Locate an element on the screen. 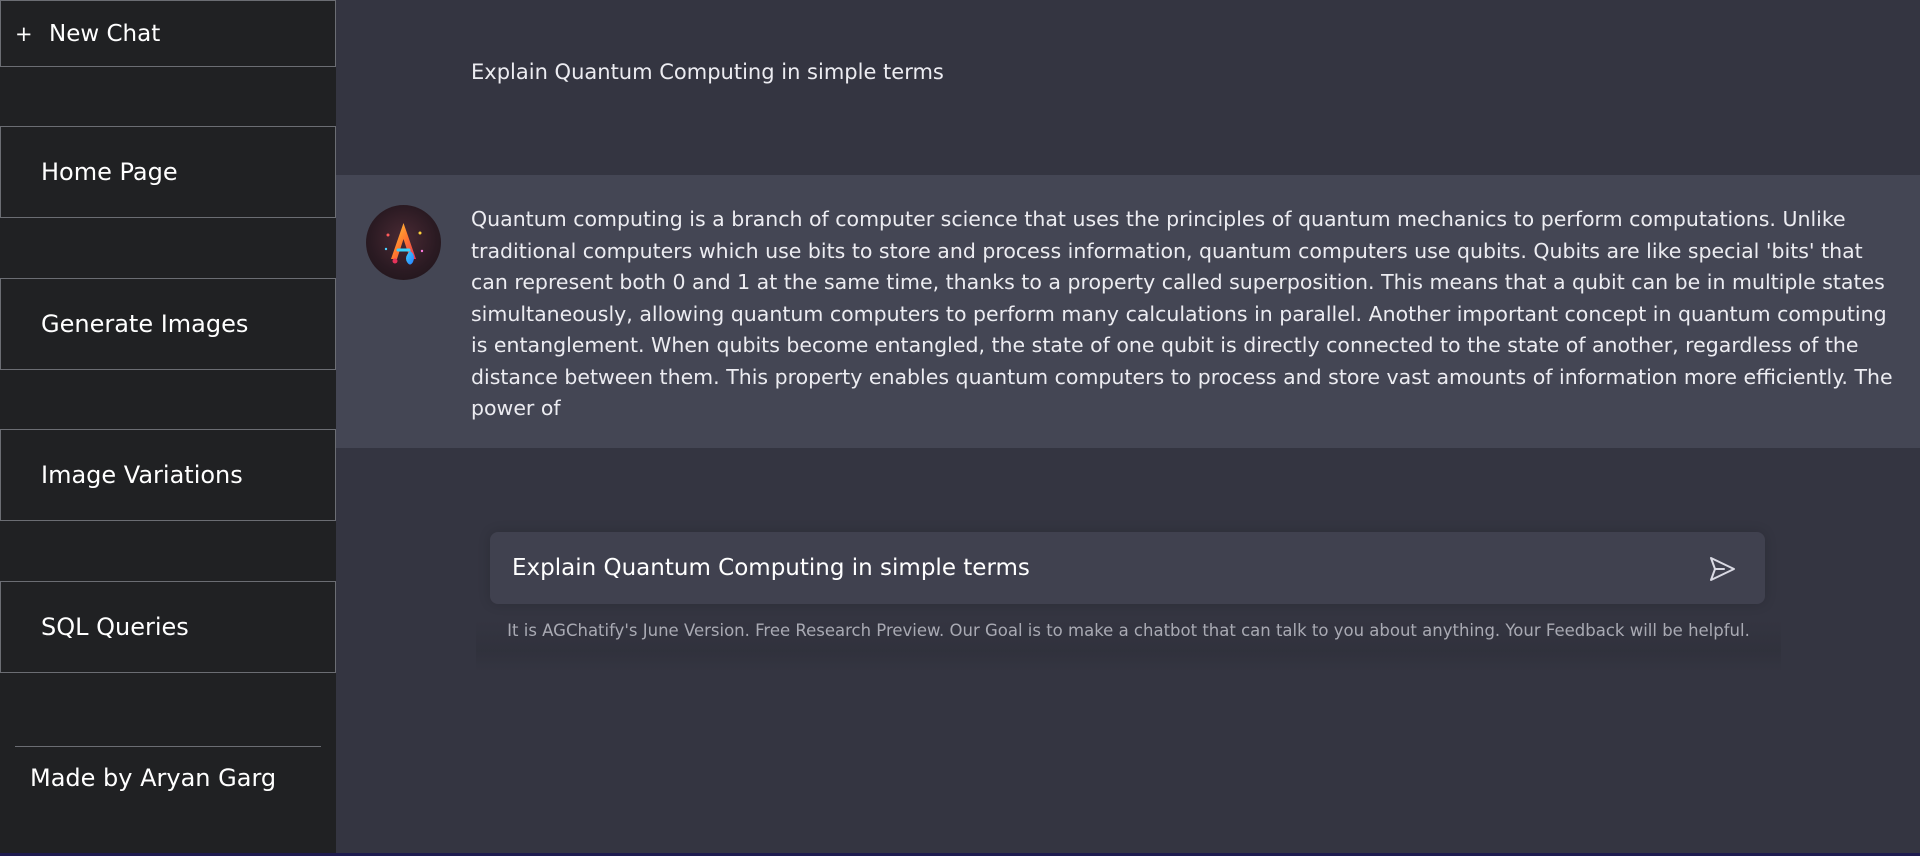 This screenshot has width=1920, height=856. sidebar-item-sql-queries: SQL Queries is located at coordinates (168, 627).